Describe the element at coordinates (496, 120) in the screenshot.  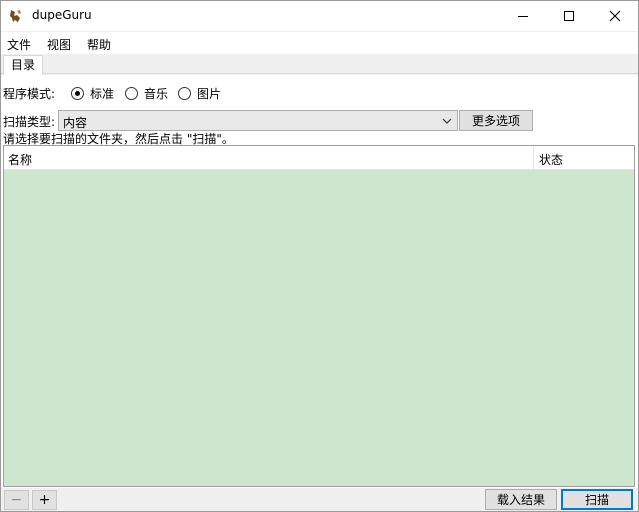
I see `more-options-button: 更多选项` at that location.